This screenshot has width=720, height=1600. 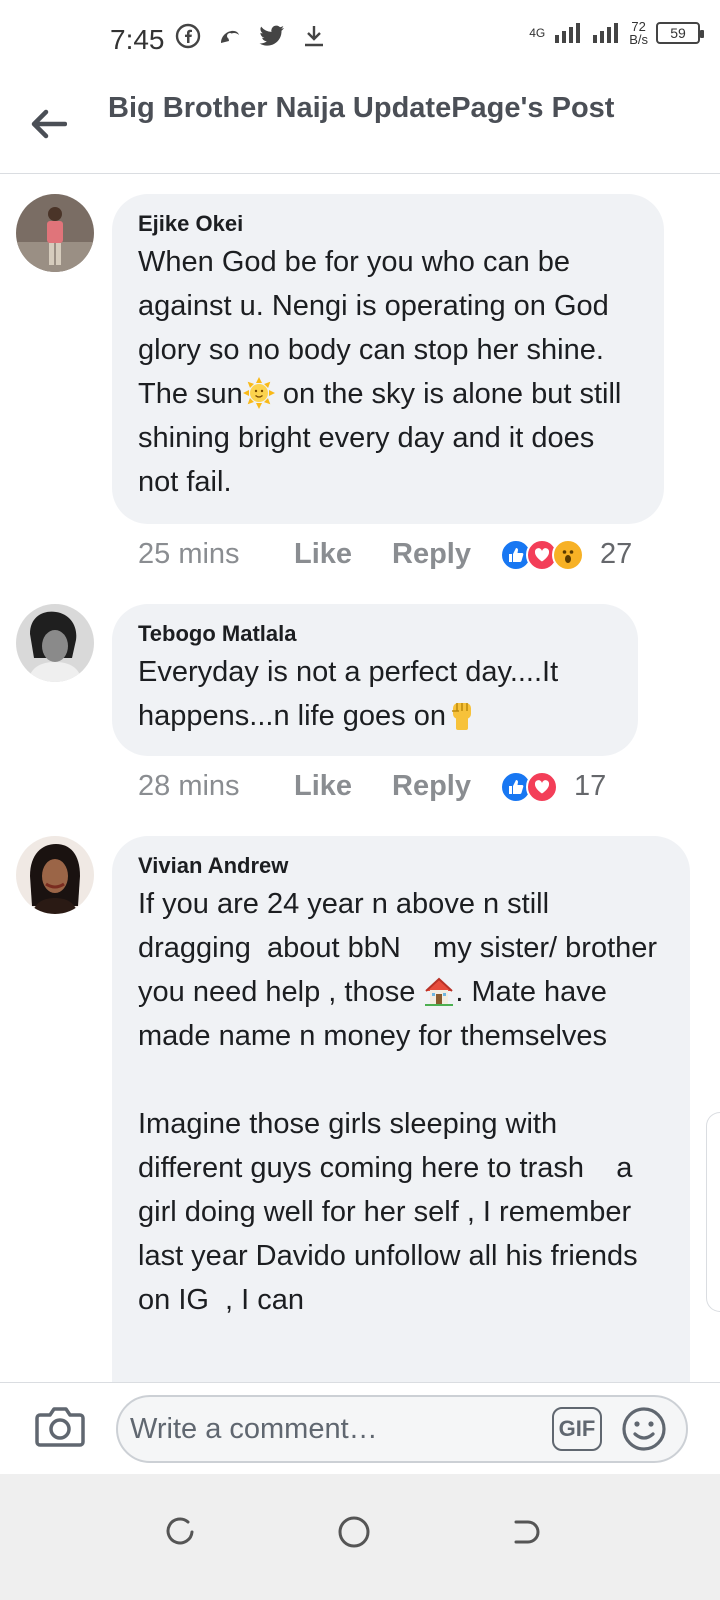 What do you see at coordinates (258, 393) in the screenshot?
I see `sun-face-emoji` at bounding box center [258, 393].